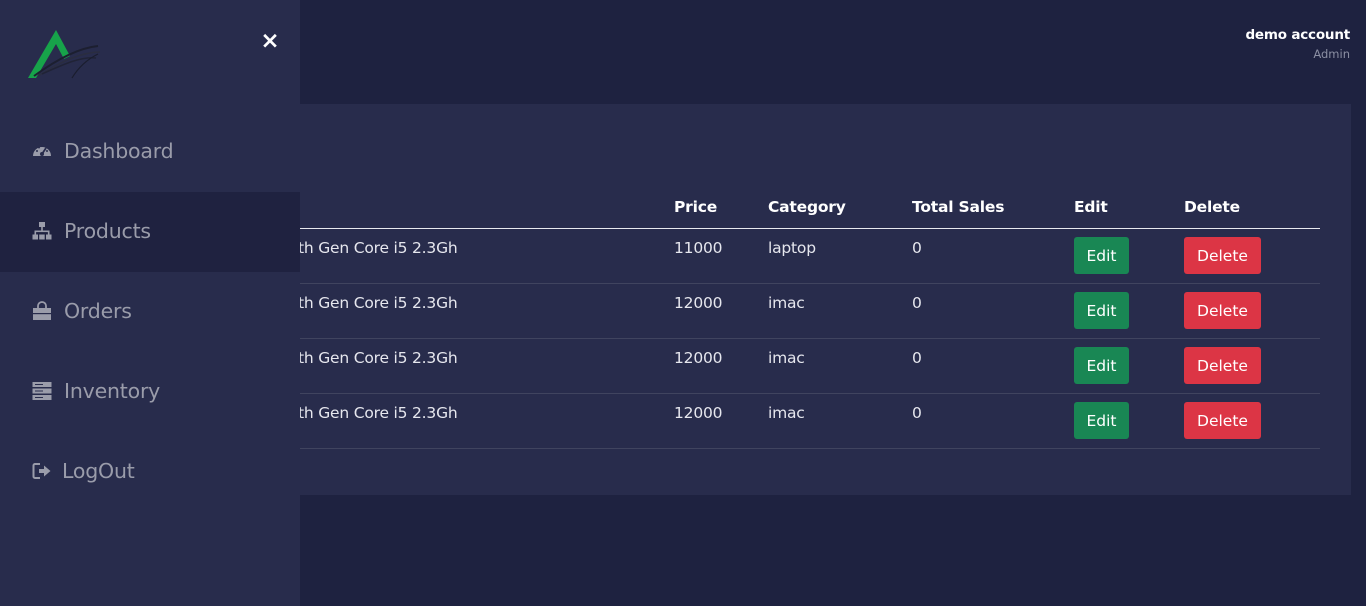  What do you see at coordinates (98, 471) in the screenshot?
I see `sidebar-item-label: LogOut` at bounding box center [98, 471].